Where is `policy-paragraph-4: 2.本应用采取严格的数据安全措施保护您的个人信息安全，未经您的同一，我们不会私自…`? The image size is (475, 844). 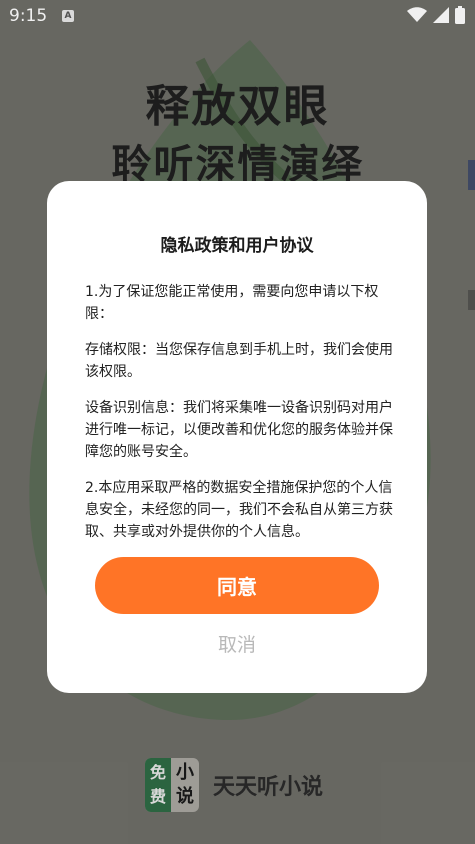 policy-paragraph-4: 2.本应用采取严格的数据安全措施保护您的个人信息安全，未经您的同一，我们不会私自… is located at coordinates (239, 510).